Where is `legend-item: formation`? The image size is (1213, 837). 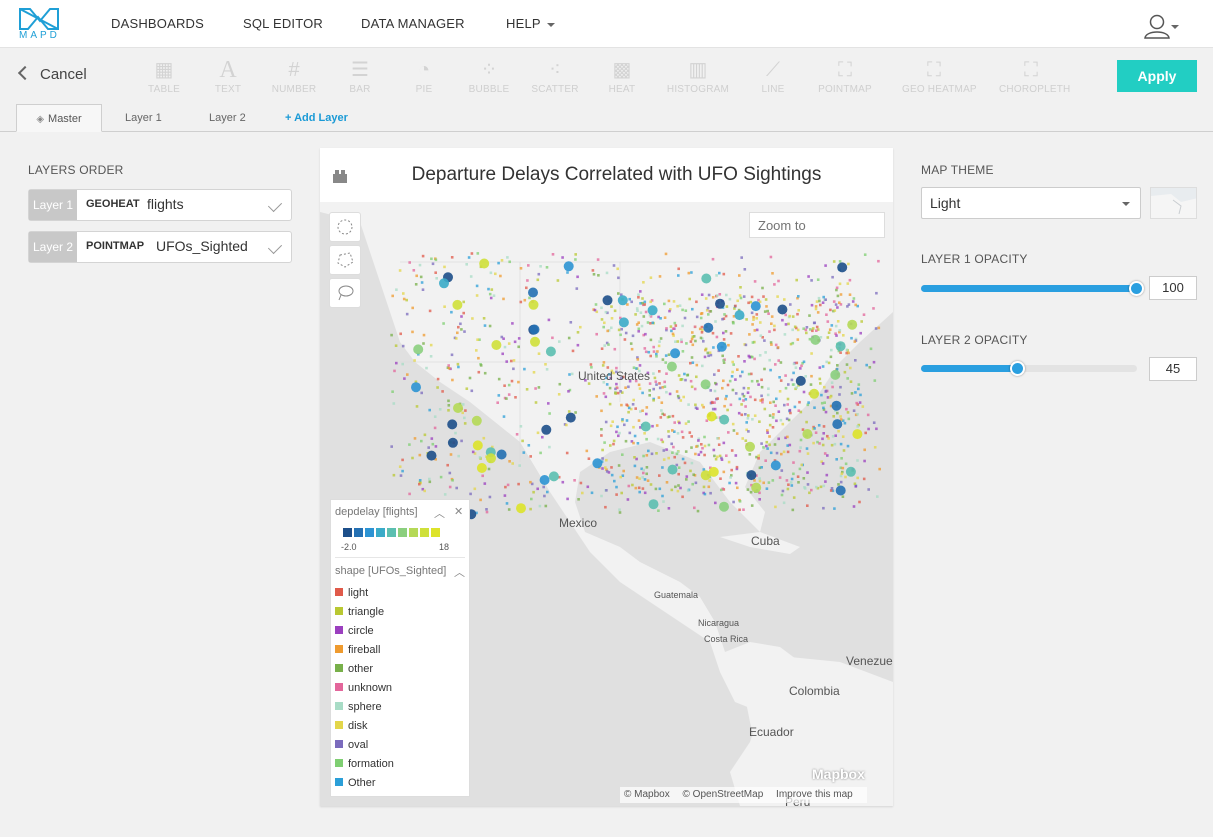 legend-item: formation is located at coordinates (364, 767).